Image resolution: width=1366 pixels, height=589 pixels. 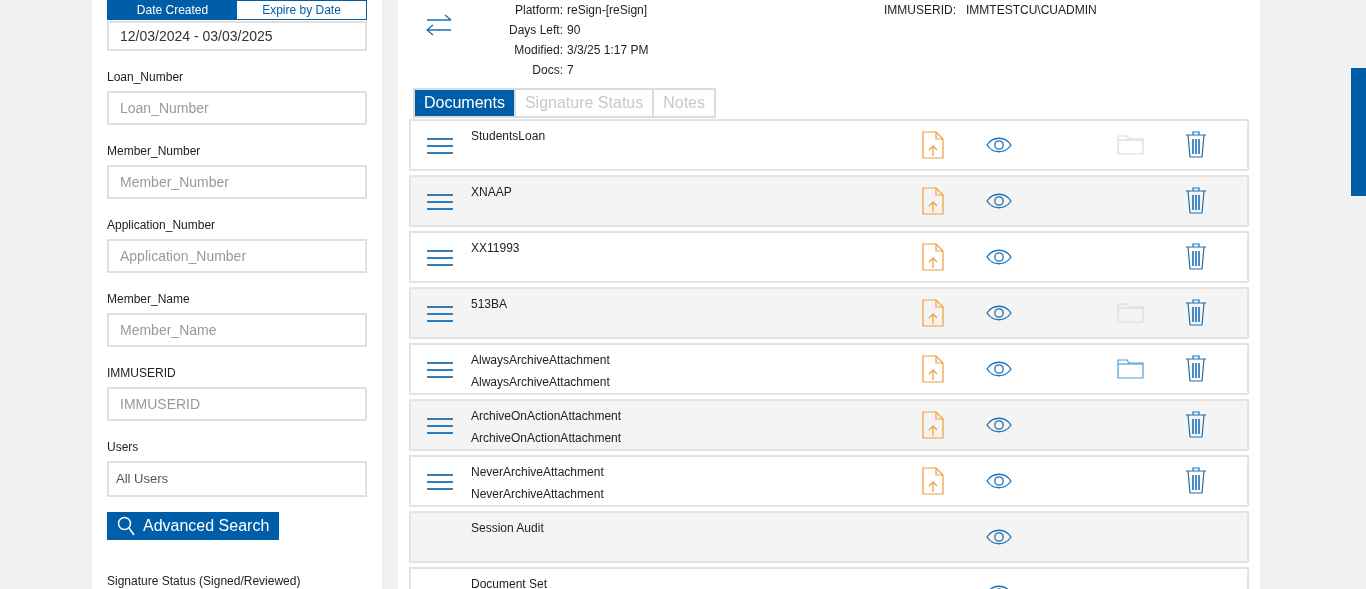 What do you see at coordinates (237, 404) in the screenshot?
I see `filter-input: IMMUSERID` at bounding box center [237, 404].